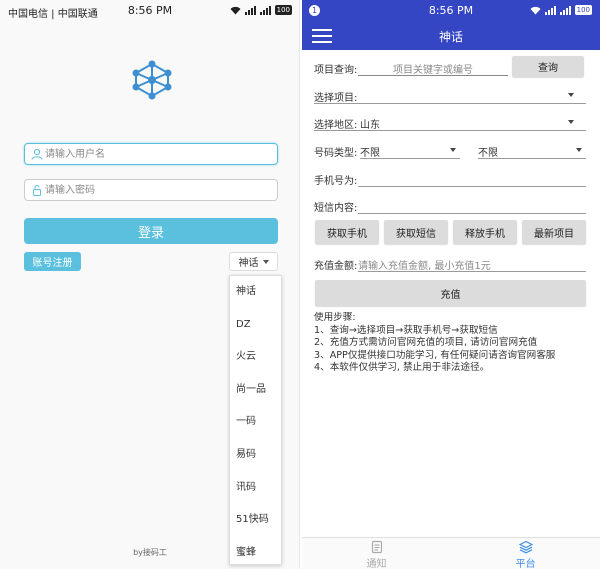 The width and height of the screenshot is (600, 569). Describe the element at coordinates (472, 205) in the screenshot. I see `sms-content-field` at that location.